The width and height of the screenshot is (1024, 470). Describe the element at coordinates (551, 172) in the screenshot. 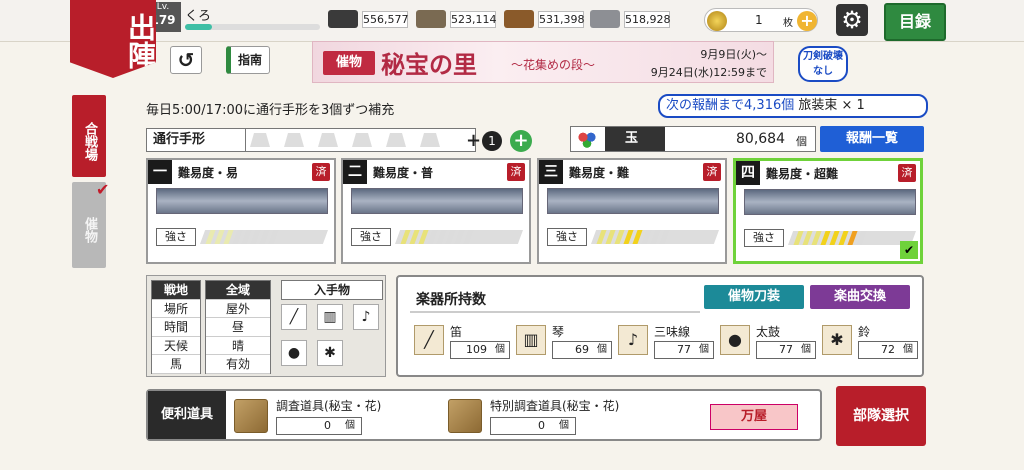

I see `difficulty-number: 三` at that location.